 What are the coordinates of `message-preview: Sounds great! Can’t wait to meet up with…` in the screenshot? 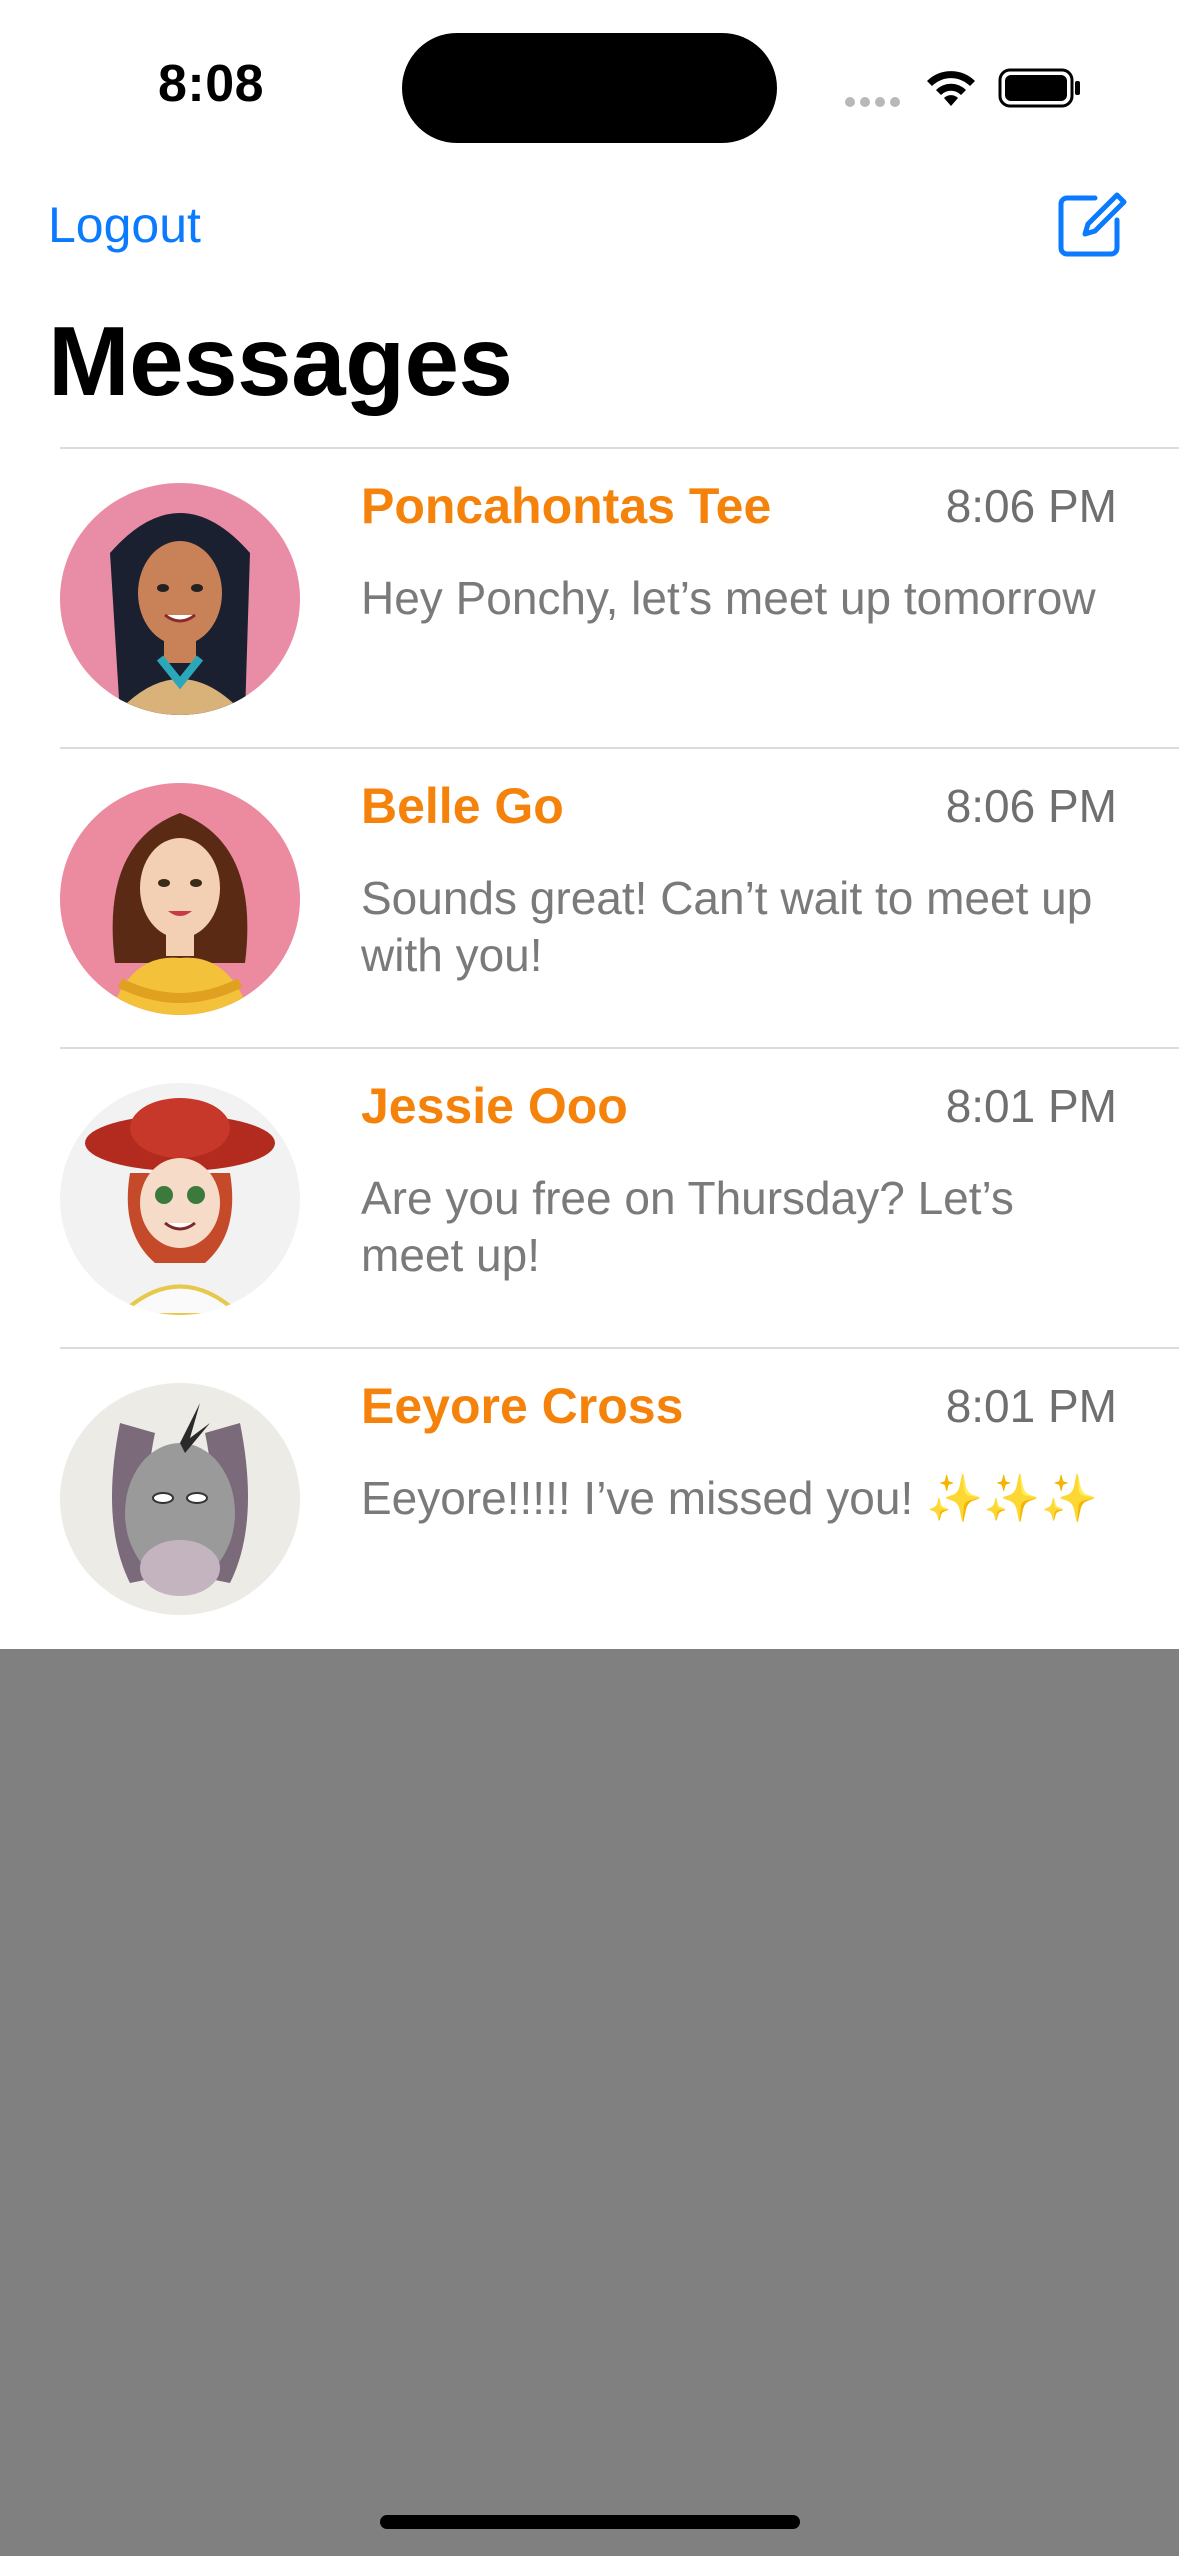 It's located at (727, 926).